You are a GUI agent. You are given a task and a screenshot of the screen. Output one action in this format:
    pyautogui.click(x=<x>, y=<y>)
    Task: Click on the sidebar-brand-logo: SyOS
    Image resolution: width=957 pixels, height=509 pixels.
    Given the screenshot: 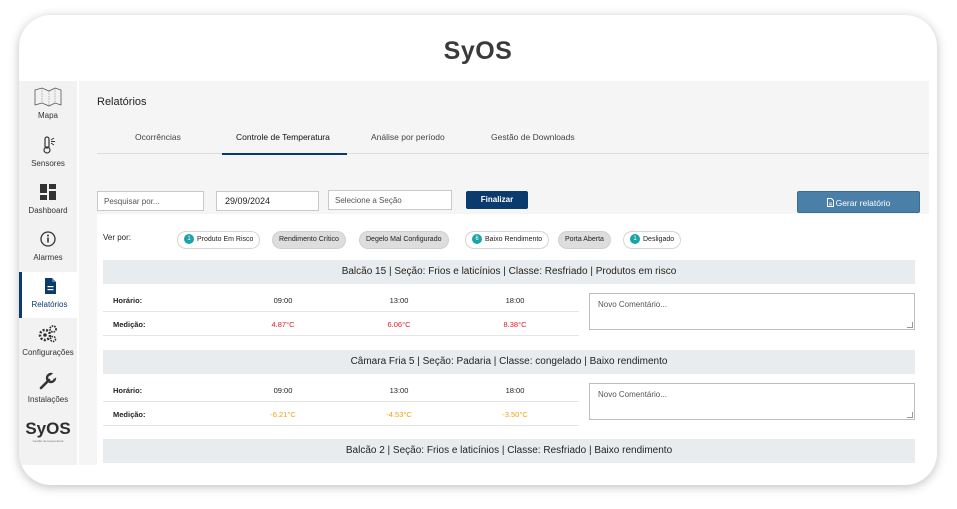 What is the action you would take?
    pyautogui.click(x=48, y=428)
    